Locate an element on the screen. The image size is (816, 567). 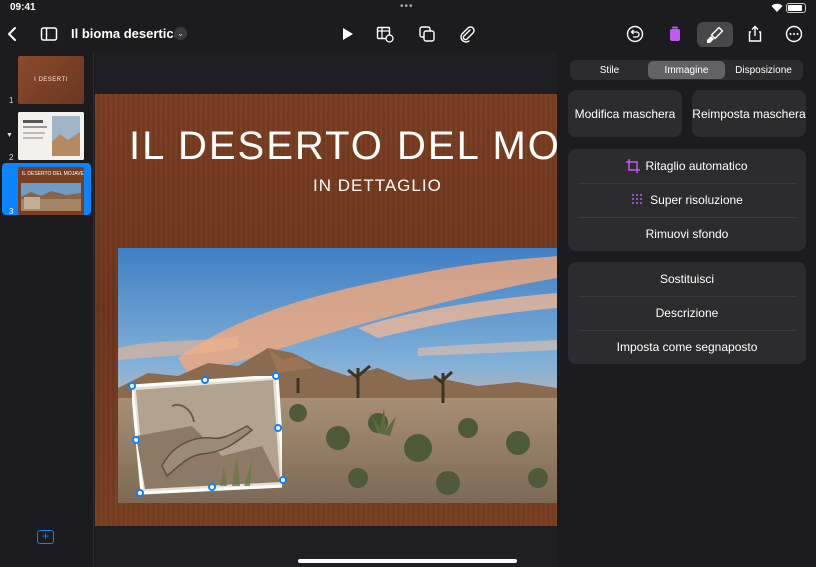
paperclip-icon is located at coordinates (467, 34).